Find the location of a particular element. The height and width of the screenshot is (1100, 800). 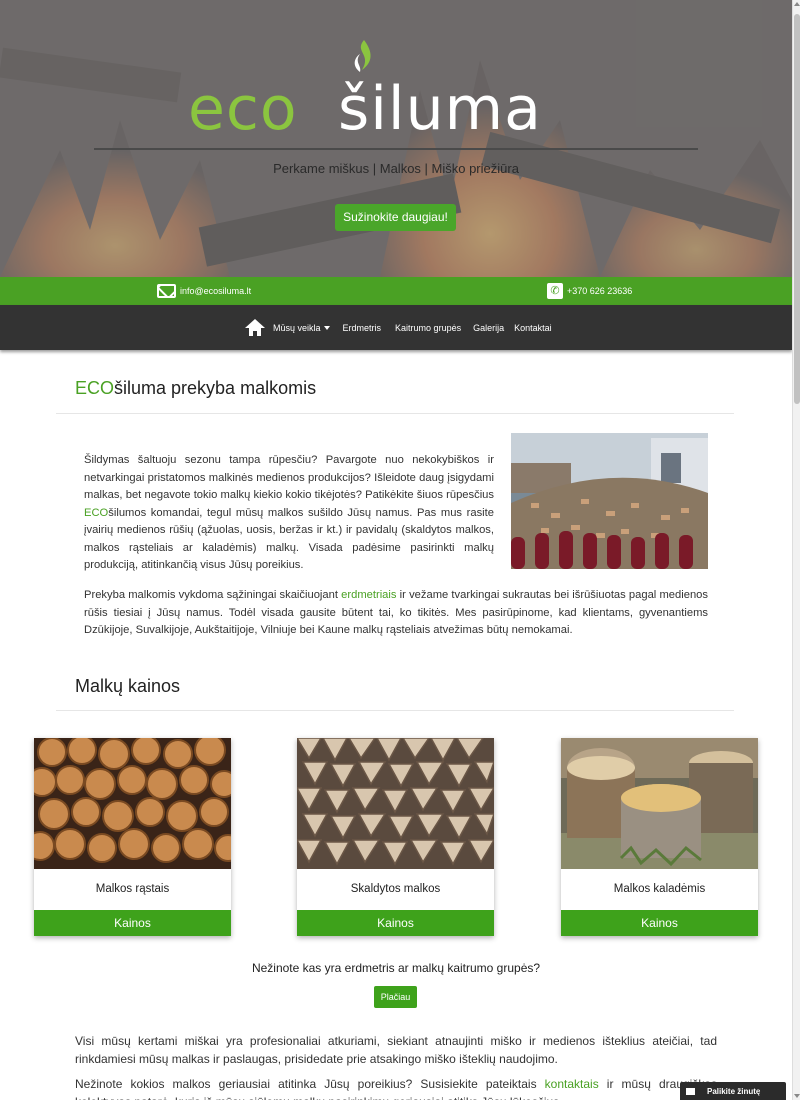

chat-label: Palikite žinutę is located at coordinates (734, 1091).